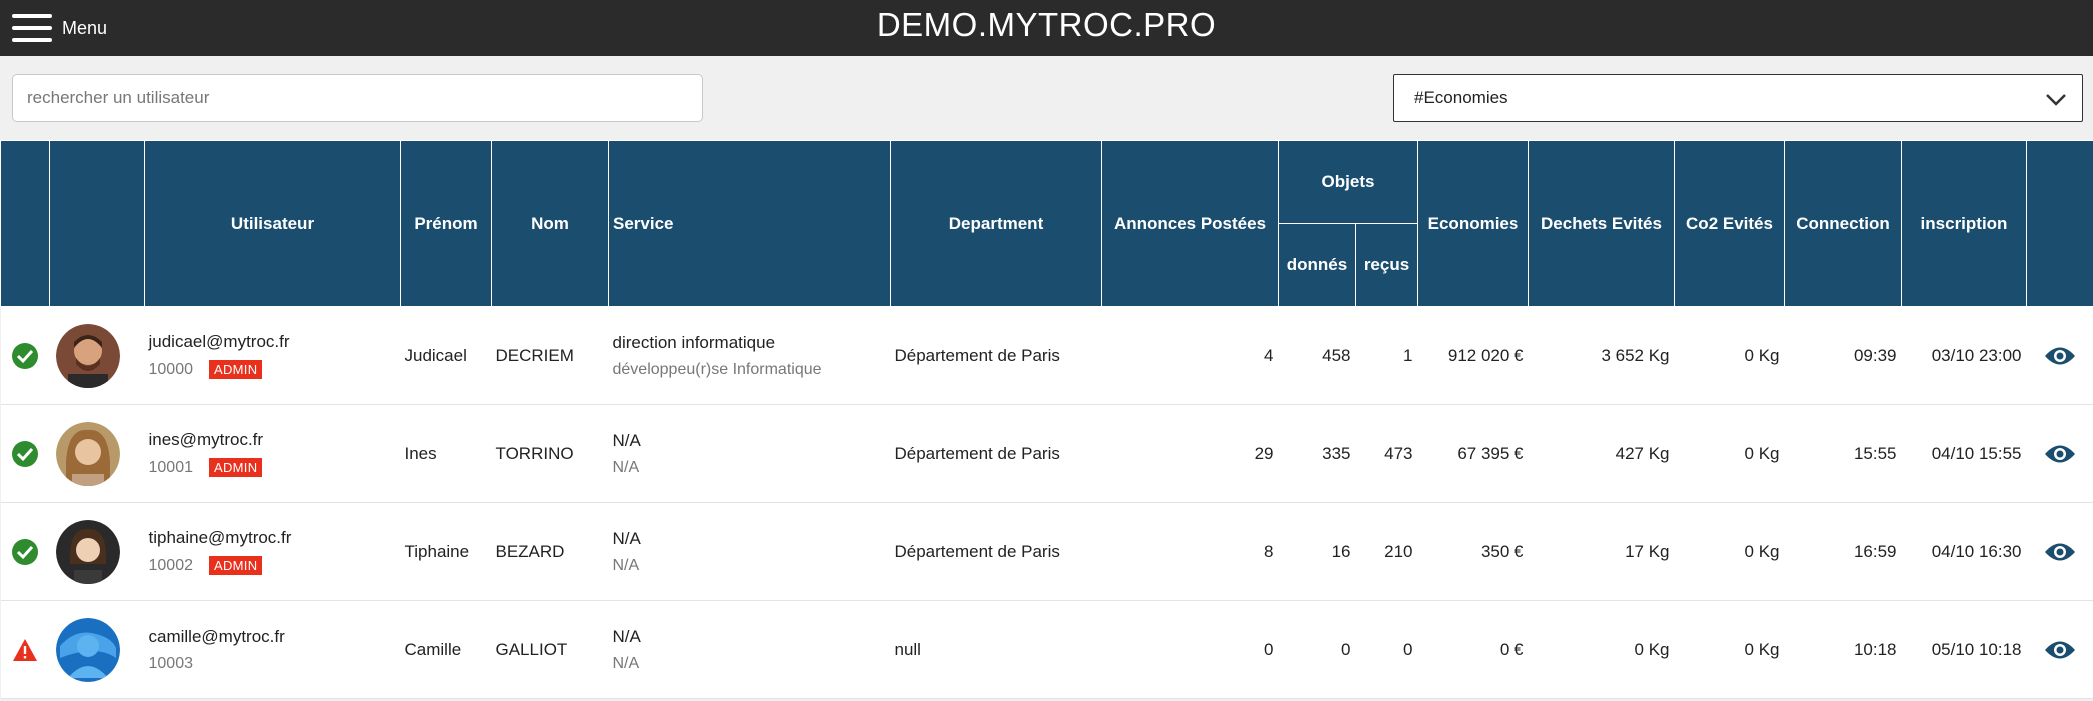 The width and height of the screenshot is (2093, 701). I want to click on metric-select-value: #Economies, so click(1461, 97).